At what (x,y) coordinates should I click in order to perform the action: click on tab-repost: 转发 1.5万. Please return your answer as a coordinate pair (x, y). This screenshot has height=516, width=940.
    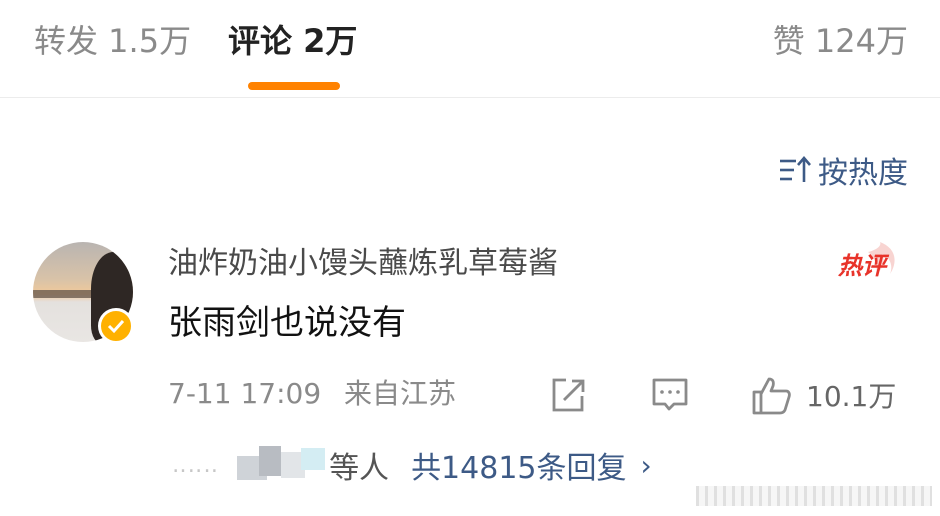
    Looking at the image, I should click on (112, 41).